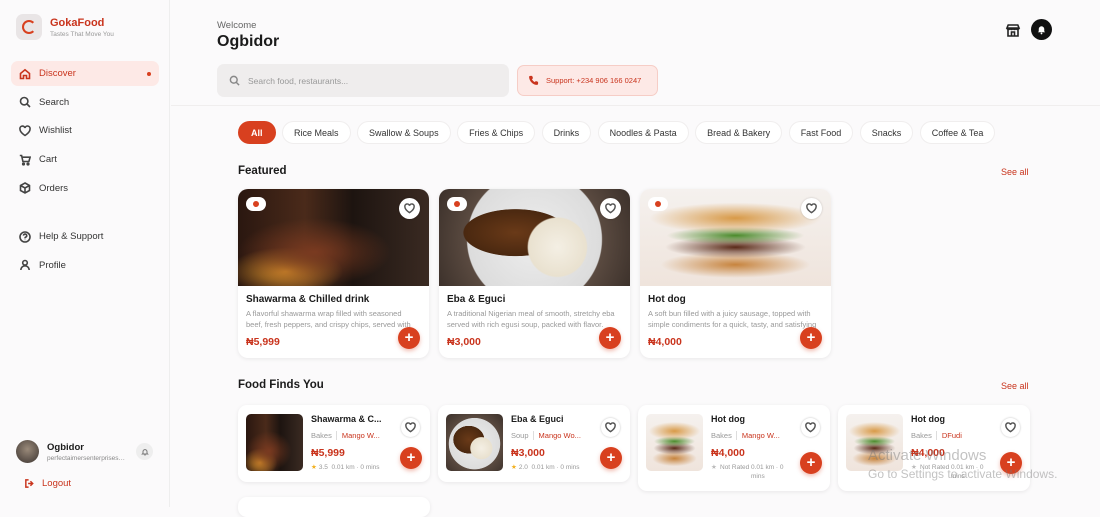  I want to click on logout-button: Logout, so click(47, 483).